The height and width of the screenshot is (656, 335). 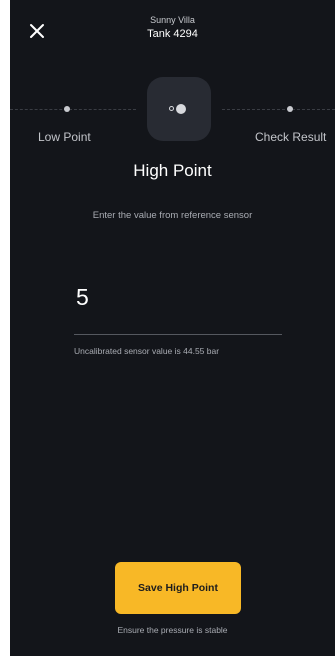 What do you see at coordinates (179, 297) in the screenshot?
I see `reference-value-input` at bounding box center [179, 297].